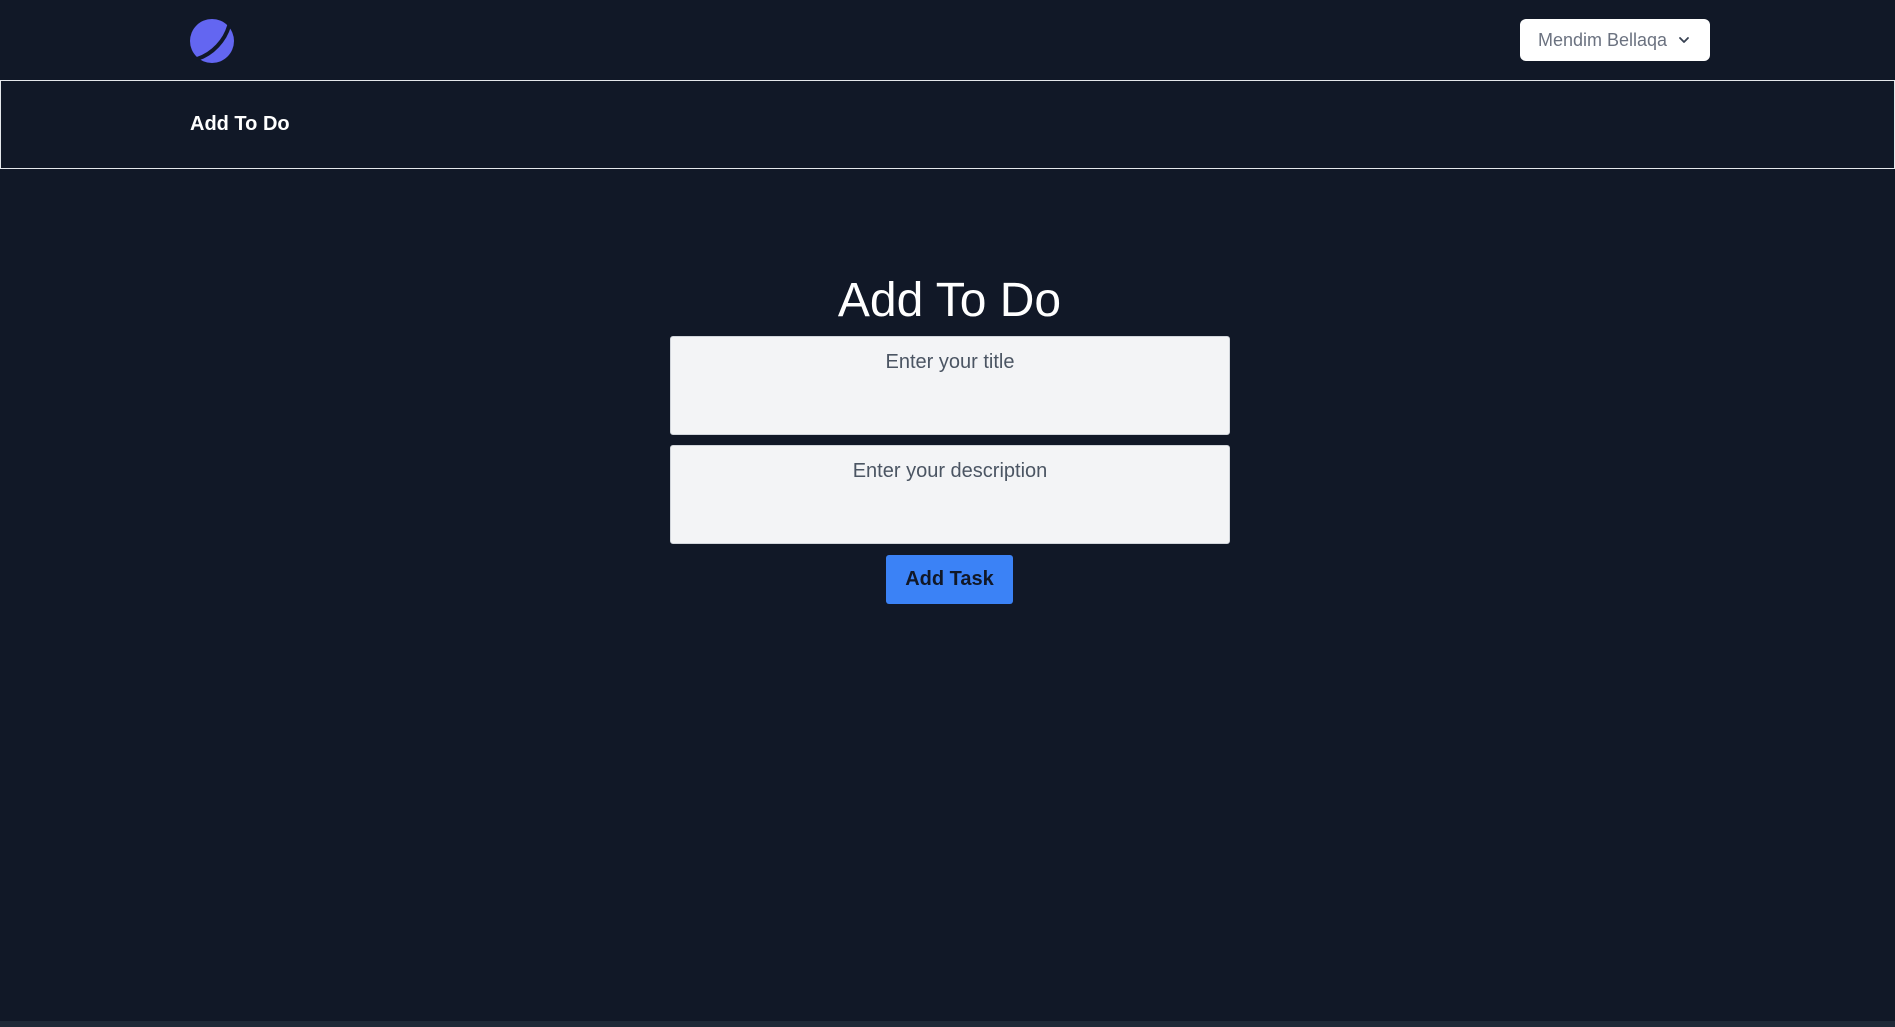 The image size is (1895, 1027). What do you see at coordinates (212, 41) in the screenshot?
I see `planet-logo-icon` at bounding box center [212, 41].